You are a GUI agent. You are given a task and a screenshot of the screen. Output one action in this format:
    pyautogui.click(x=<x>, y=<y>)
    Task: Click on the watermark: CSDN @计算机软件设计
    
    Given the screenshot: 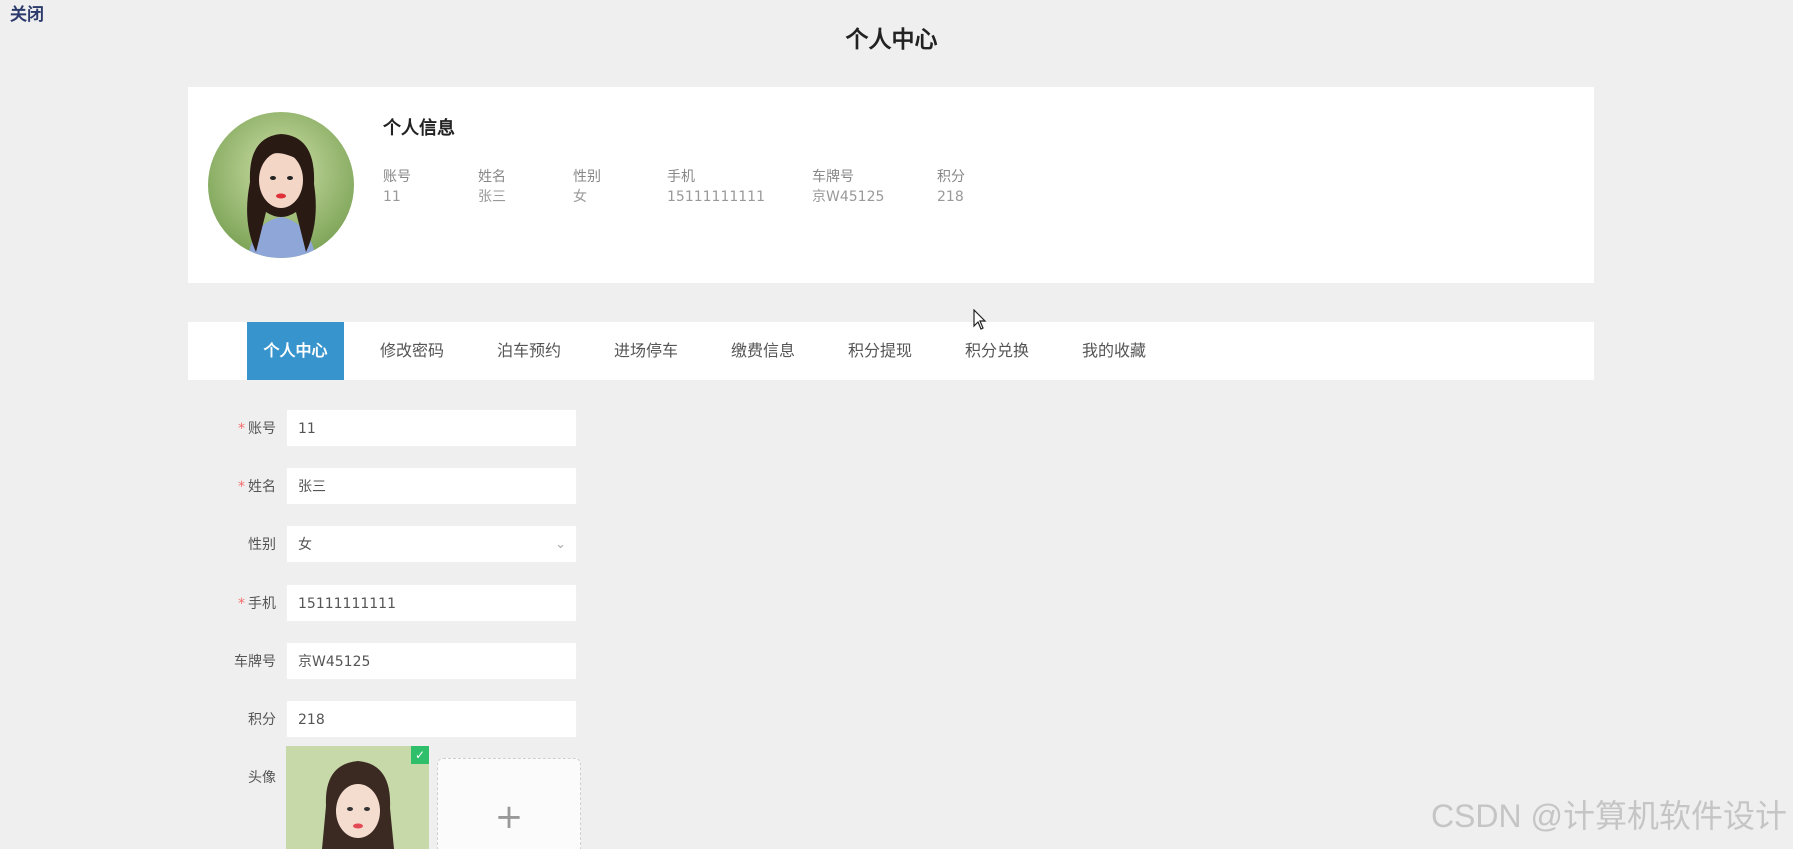 What is the action you would take?
    pyautogui.click(x=1608, y=816)
    